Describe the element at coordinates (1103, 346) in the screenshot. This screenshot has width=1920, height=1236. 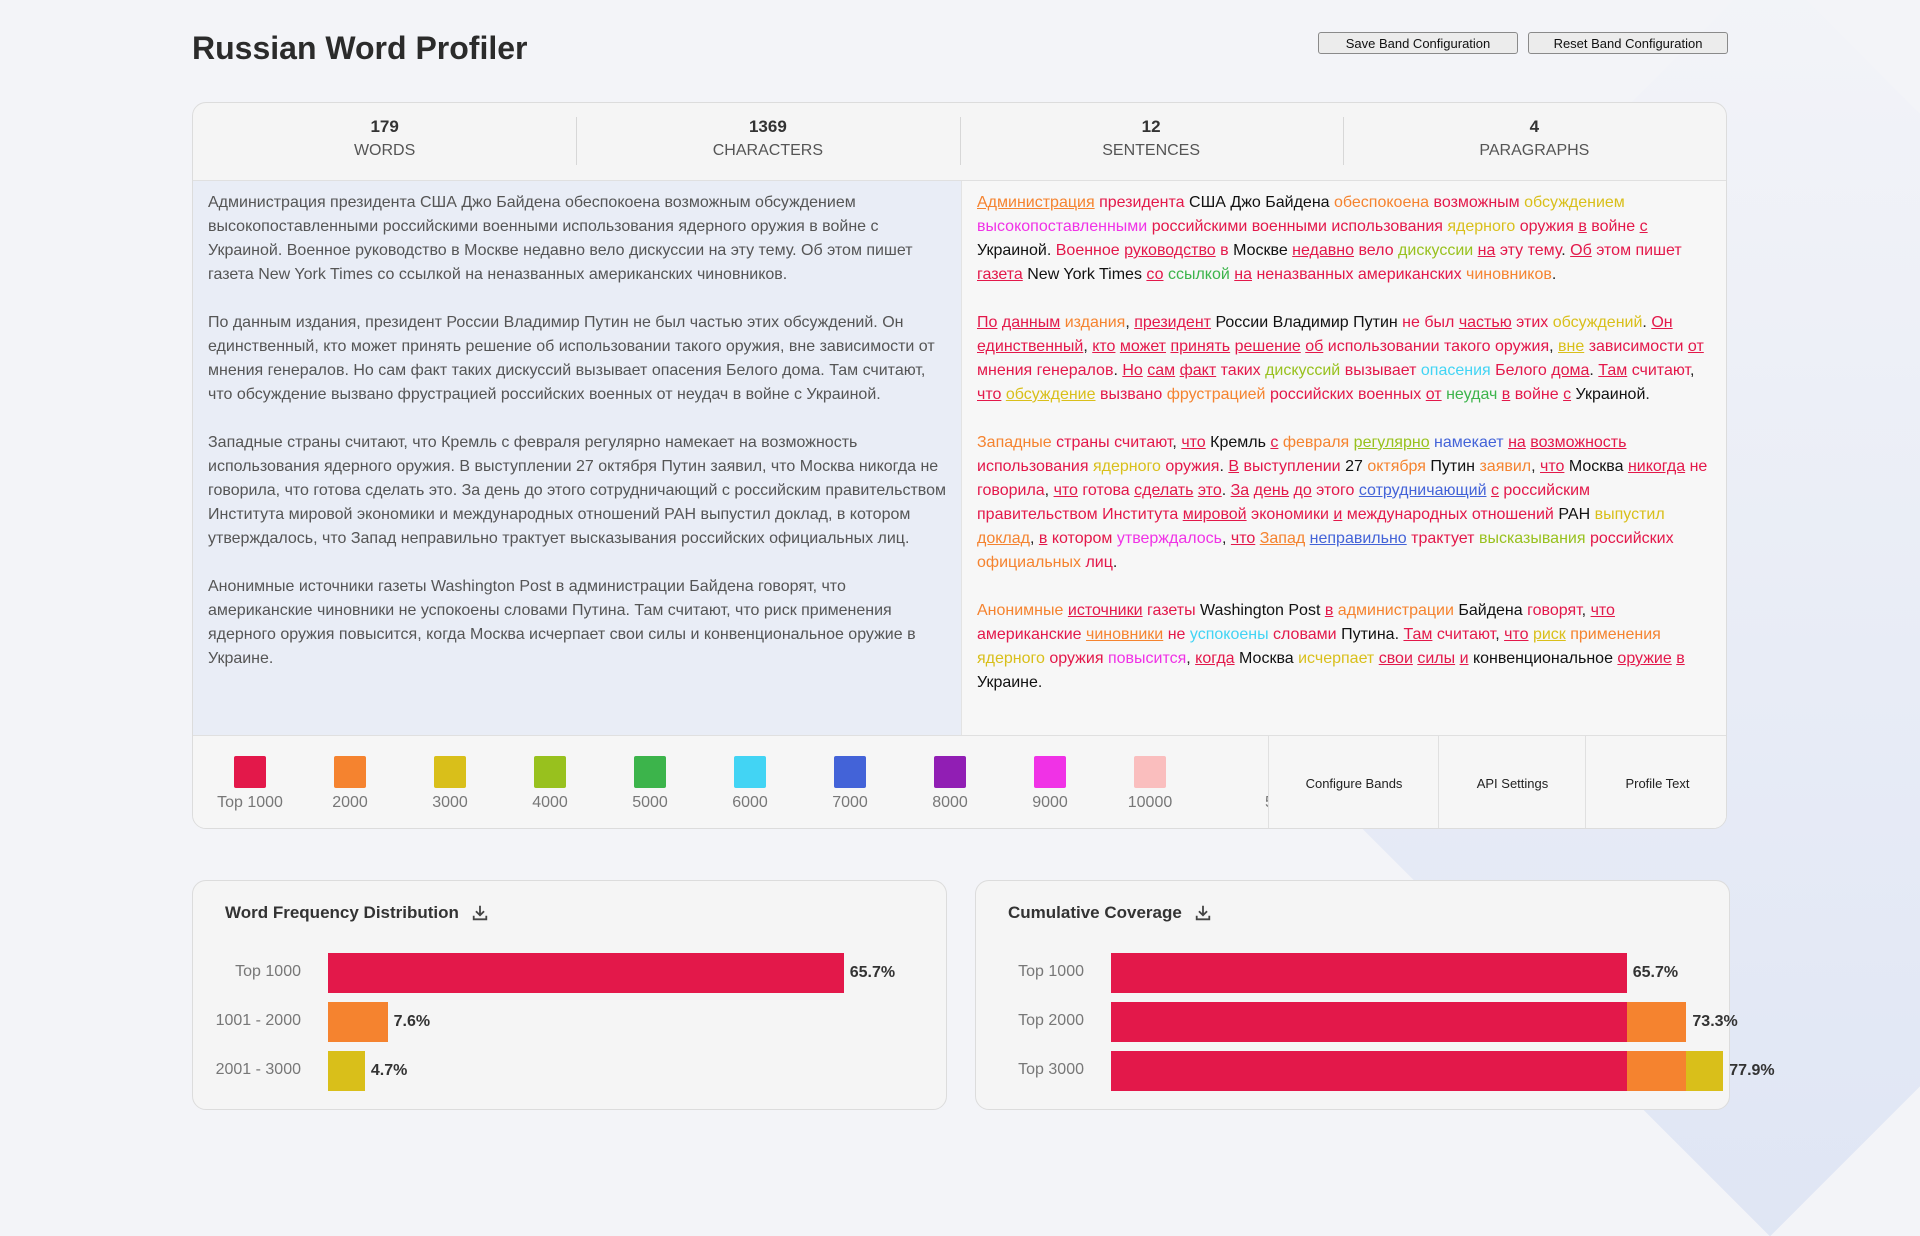
I see `profiled-word: кто` at that location.